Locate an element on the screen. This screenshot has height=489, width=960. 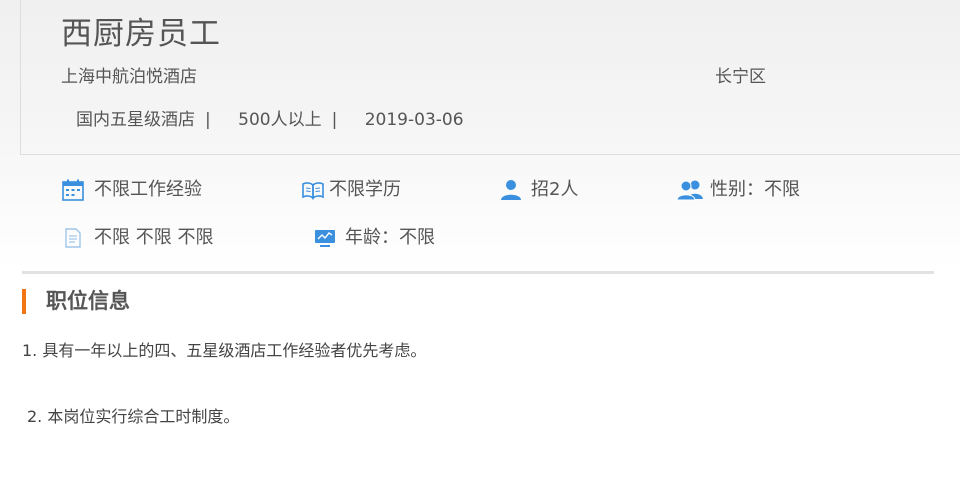
section-accent-bar is located at coordinates (24, 301).